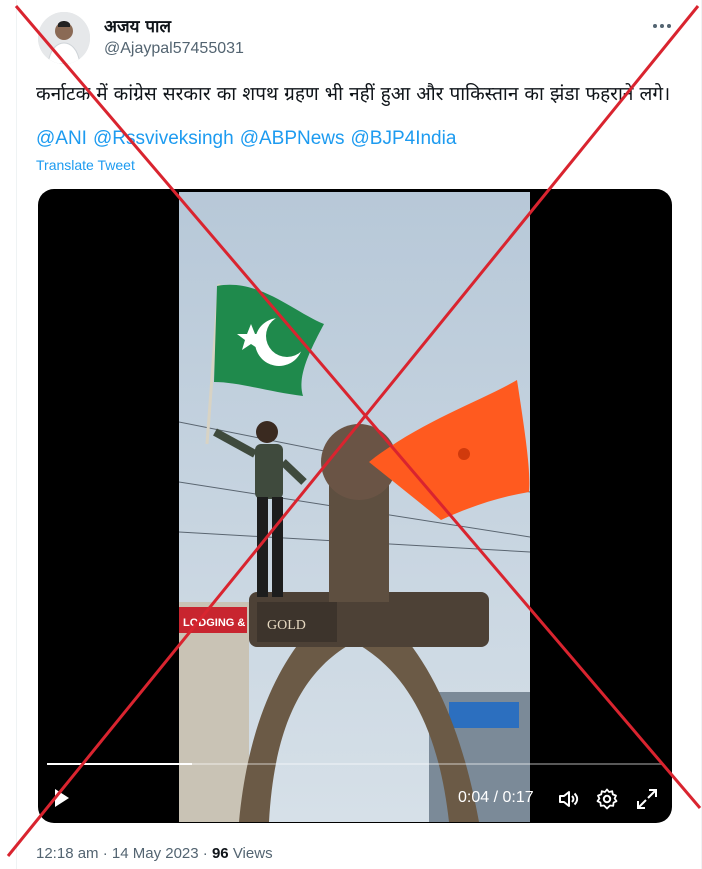 This screenshot has width=702, height=869. I want to click on mention-link: @ABPNews, so click(292, 138).